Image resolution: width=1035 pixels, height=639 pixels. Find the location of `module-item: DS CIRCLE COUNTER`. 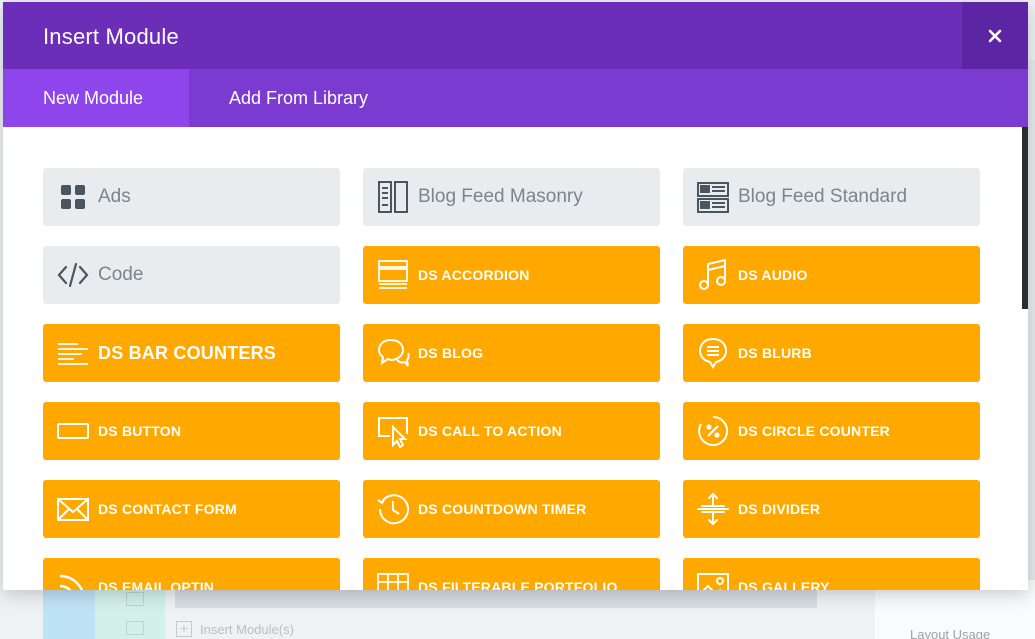

module-item: DS CIRCLE COUNTER is located at coordinates (831, 431).